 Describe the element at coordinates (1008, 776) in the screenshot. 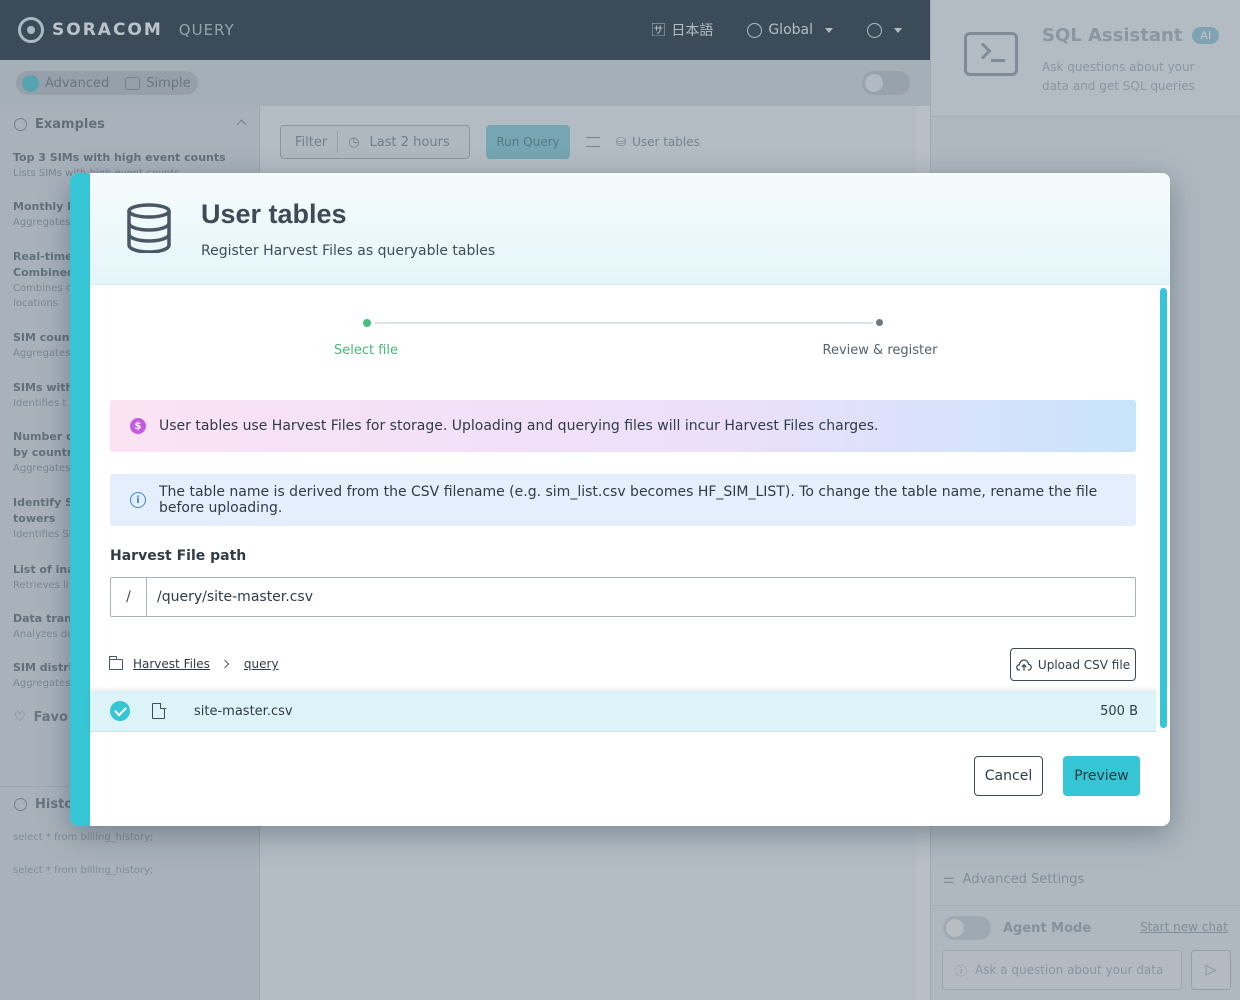

I see `cancel-button: Cancel` at that location.